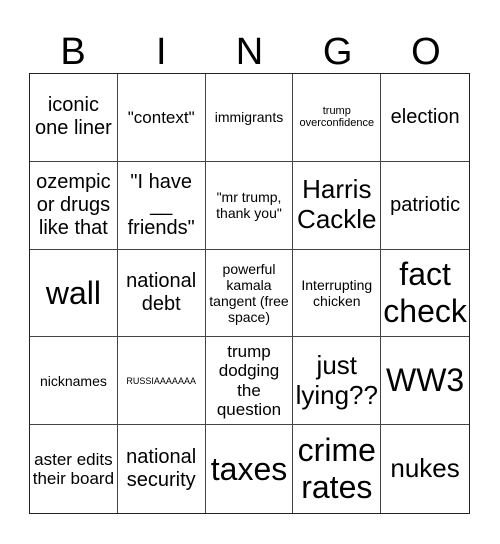  I want to click on bingo-cell-text: wall, so click(73, 292).